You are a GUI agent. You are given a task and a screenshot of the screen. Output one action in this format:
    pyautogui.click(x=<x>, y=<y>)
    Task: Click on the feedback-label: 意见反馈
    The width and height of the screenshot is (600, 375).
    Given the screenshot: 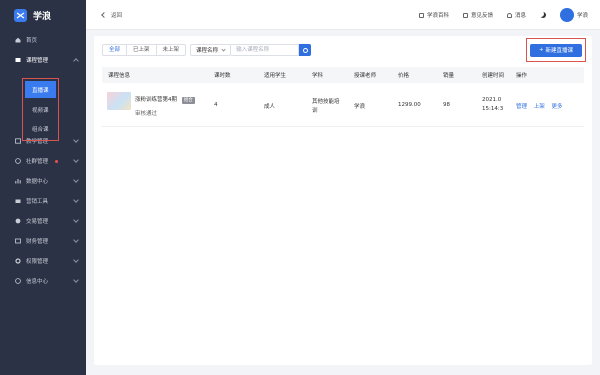 What is the action you would take?
    pyautogui.click(x=481, y=16)
    